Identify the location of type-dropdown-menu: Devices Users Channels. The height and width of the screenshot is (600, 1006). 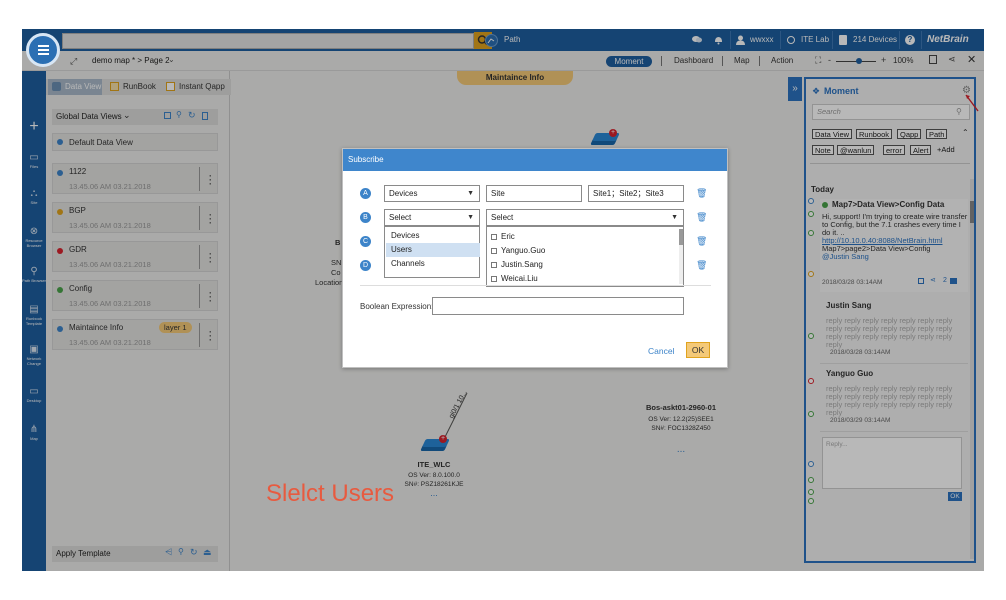
(432, 252).